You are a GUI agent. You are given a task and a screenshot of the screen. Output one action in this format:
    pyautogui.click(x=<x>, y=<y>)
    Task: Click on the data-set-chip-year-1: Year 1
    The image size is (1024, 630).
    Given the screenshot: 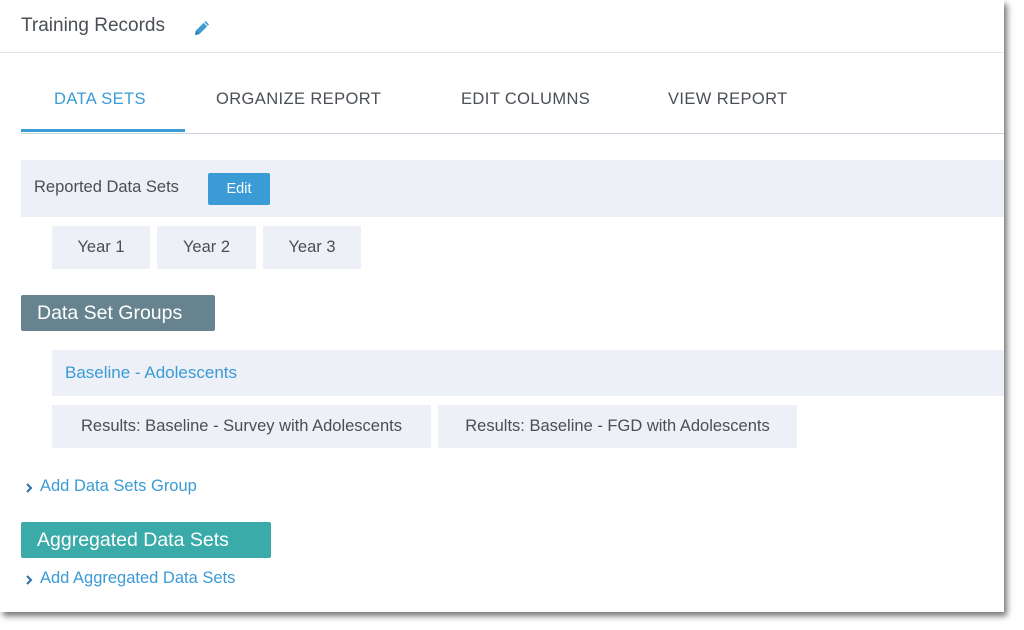 What is the action you would take?
    pyautogui.click(x=101, y=247)
    